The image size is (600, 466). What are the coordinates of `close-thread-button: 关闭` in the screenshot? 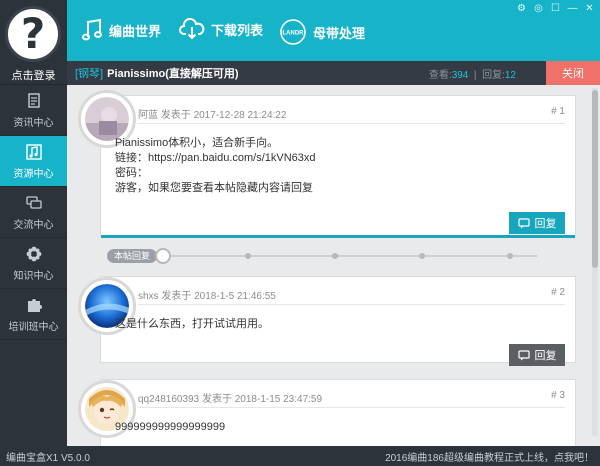 It's located at (573, 73).